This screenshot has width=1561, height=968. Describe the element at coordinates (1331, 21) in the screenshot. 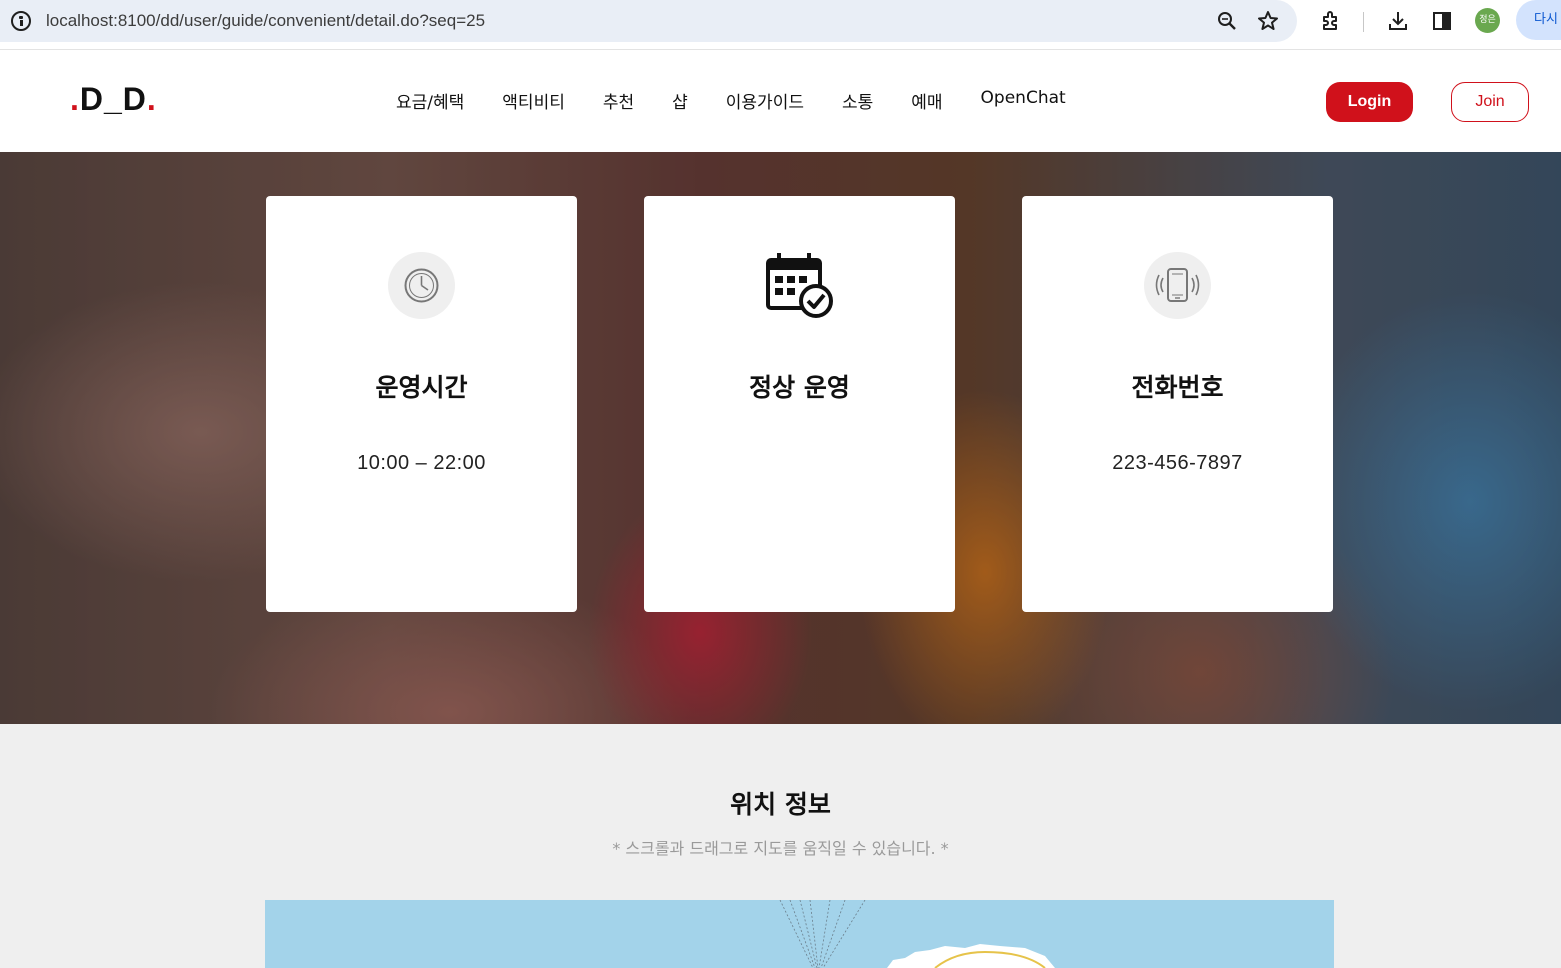

I see `extensions-icon` at that location.